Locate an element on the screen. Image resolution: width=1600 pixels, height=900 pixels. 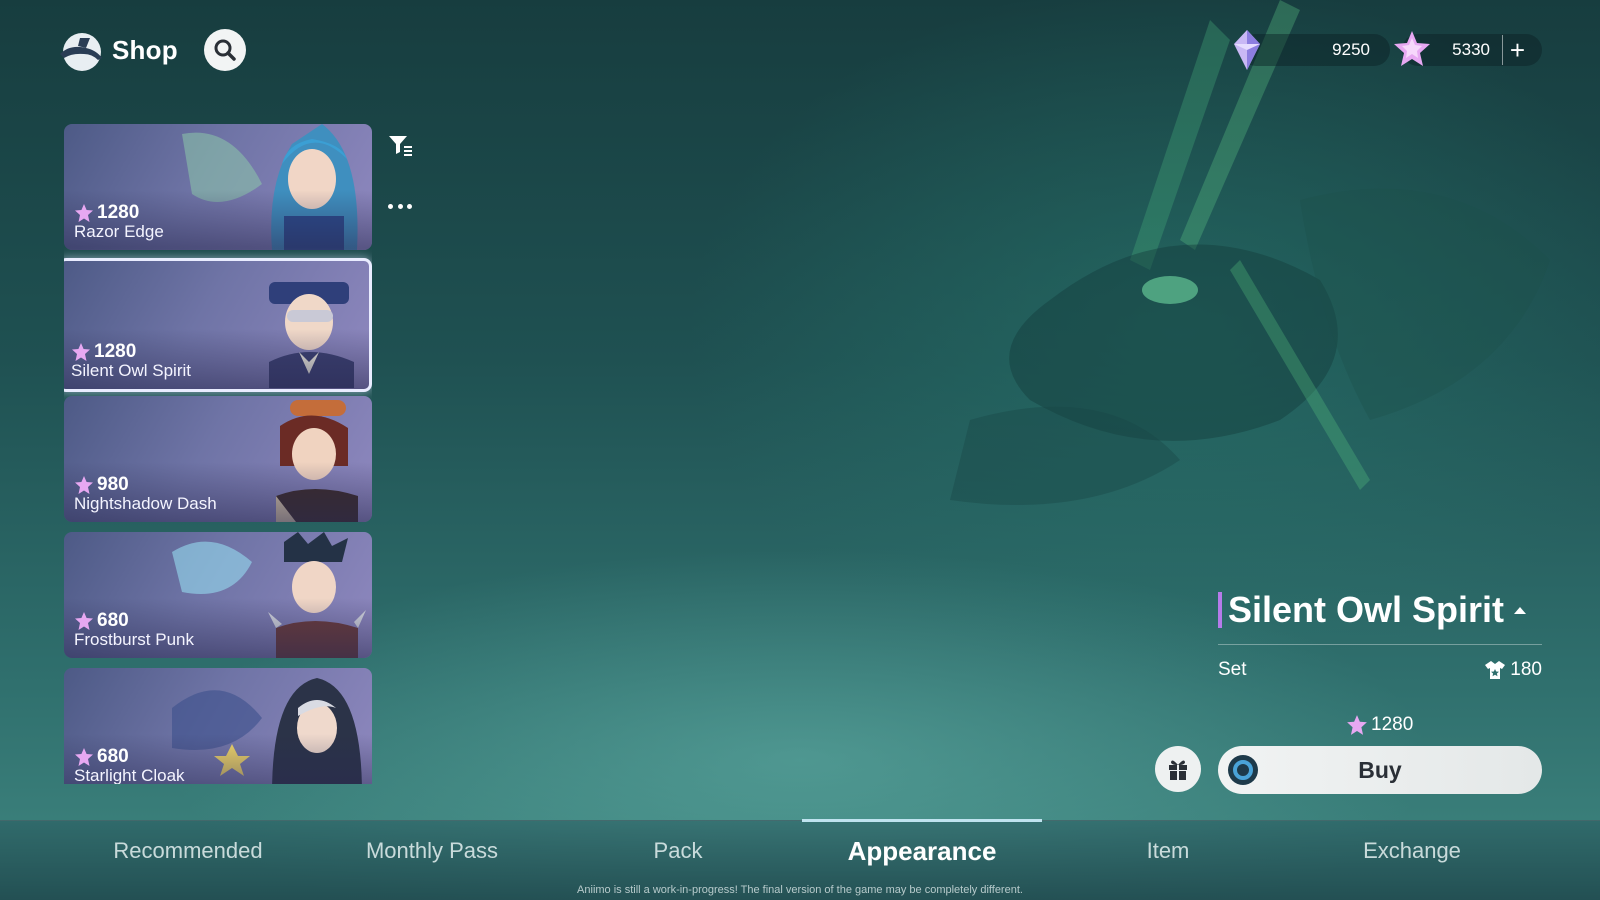
gift-icon is located at coordinates (1178, 770).